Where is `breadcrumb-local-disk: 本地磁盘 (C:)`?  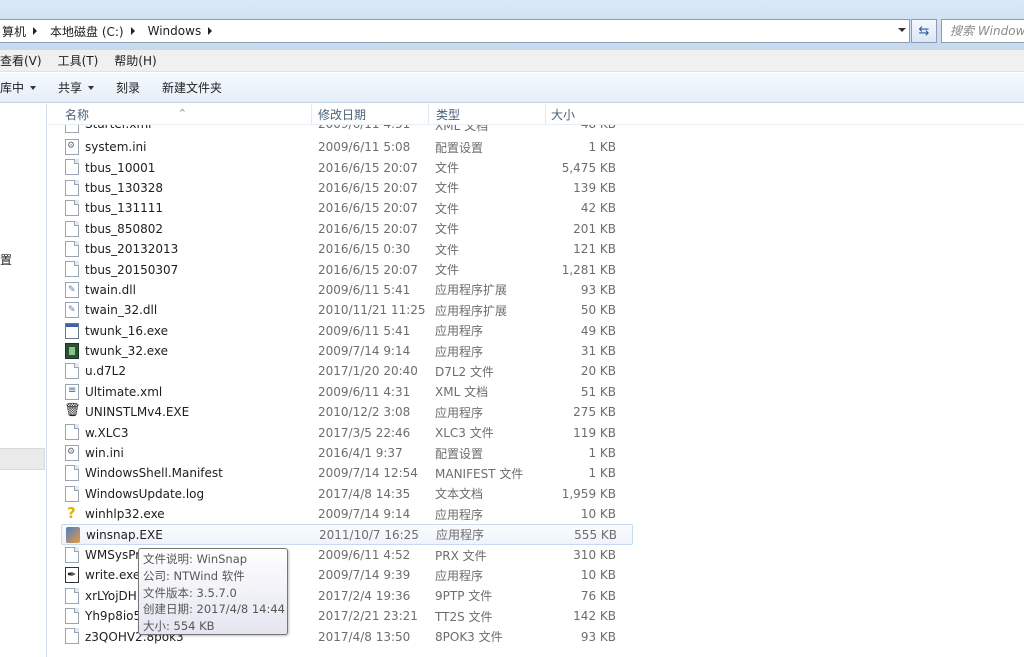 breadcrumb-local-disk: 本地磁盘 (C:) is located at coordinates (93, 31).